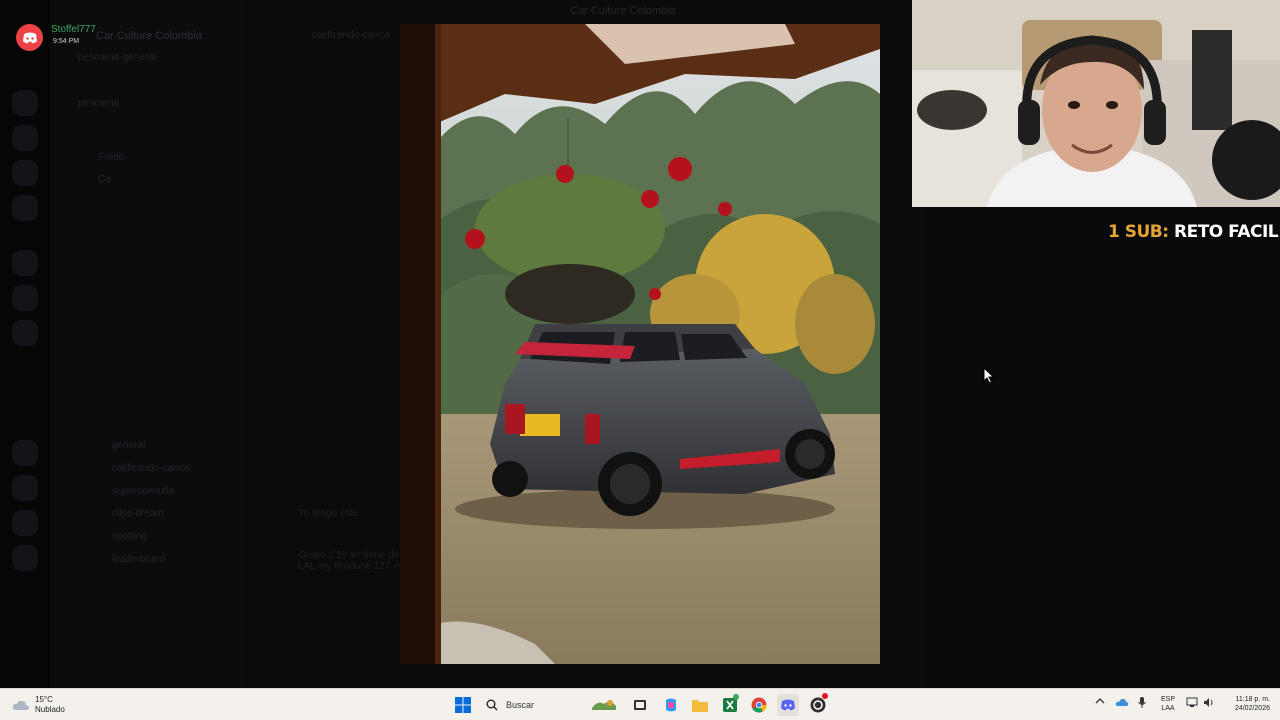  Describe the element at coordinates (351, 35) in the screenshot. I see `channel-header: calificando-carros` at that location.